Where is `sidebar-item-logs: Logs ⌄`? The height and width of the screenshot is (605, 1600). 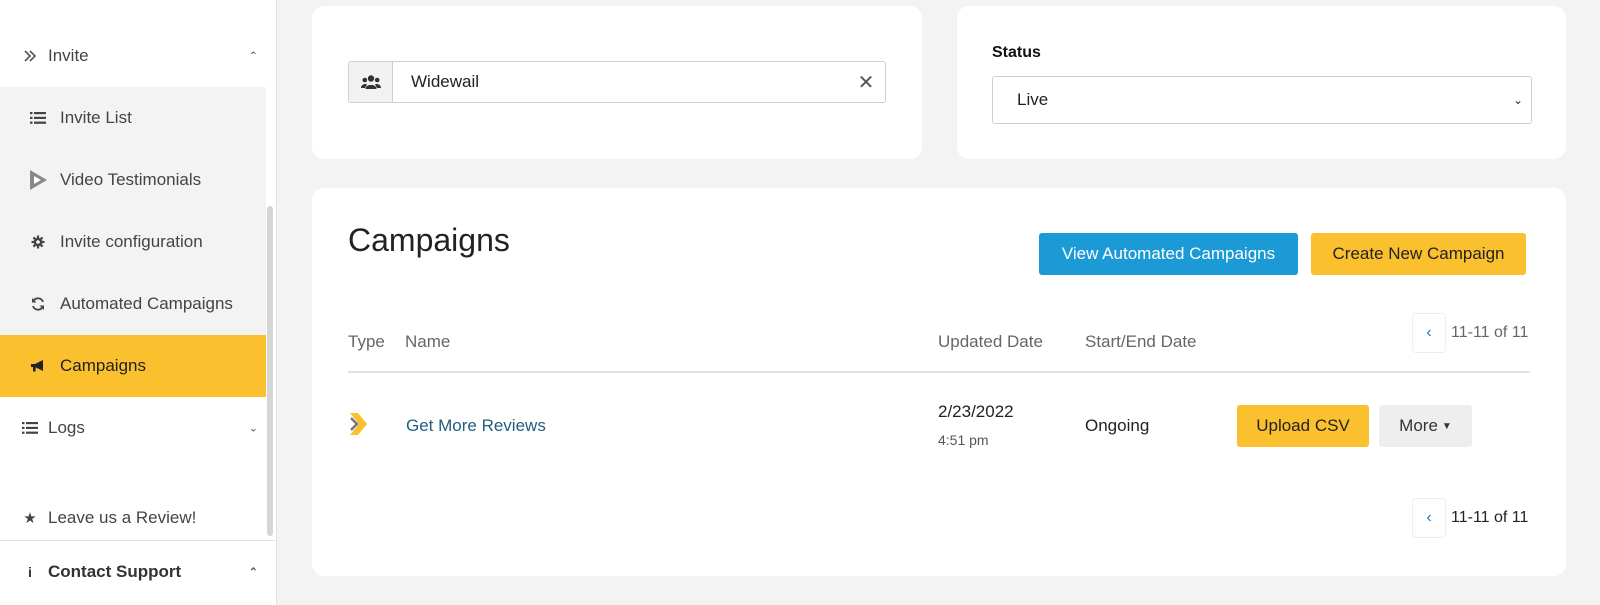
sidebar-item-logs: Logs ⌄ is located at coordinates (133, 428).